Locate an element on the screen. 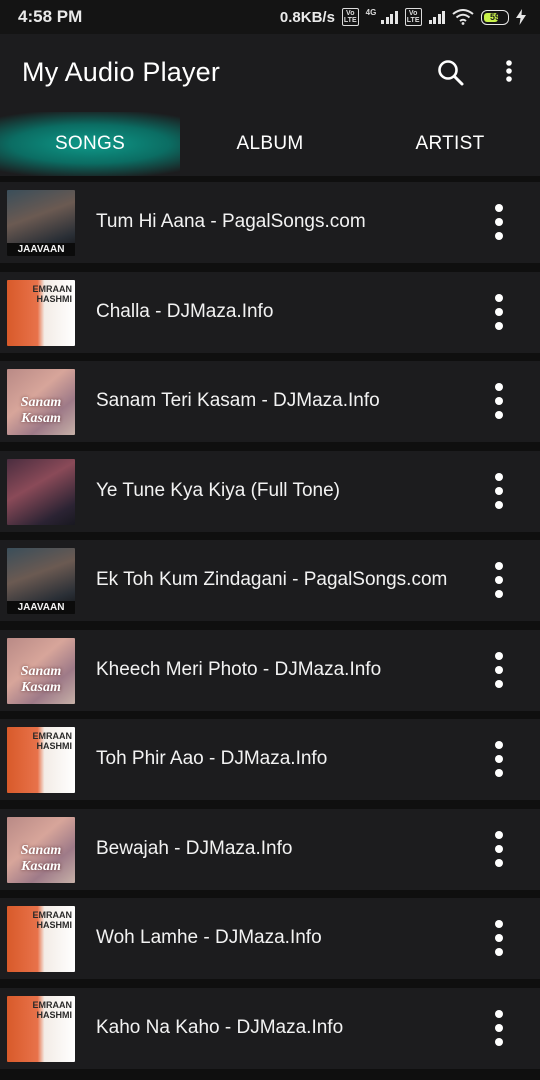 The height and width of the screenshot is (1080, 540). song-row: Ye Tune Kya Kiya (Full Tone) is located at coordinates (270, 491).